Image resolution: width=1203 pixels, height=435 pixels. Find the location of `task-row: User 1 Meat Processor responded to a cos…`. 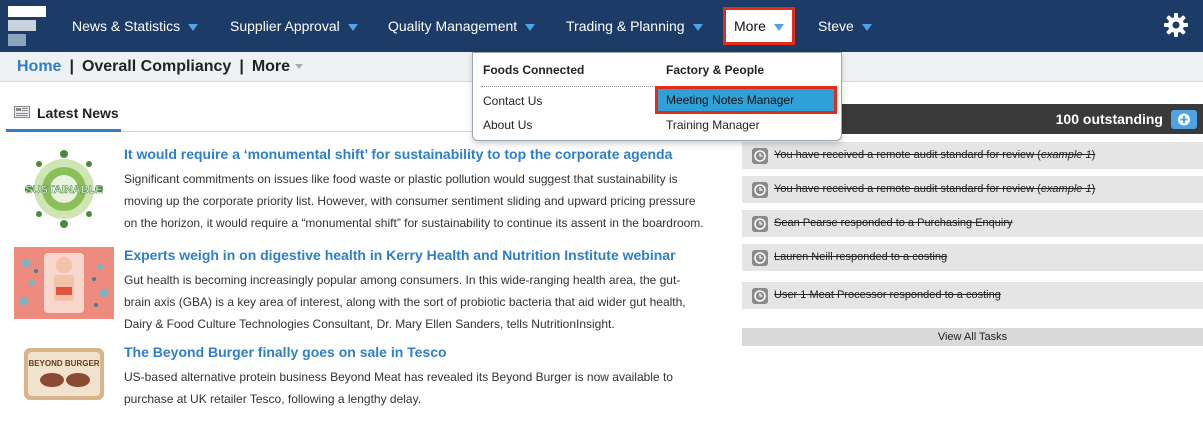

task-row: User 1 Meat Processor responded to a cos… is located at coordinates (972, 296).